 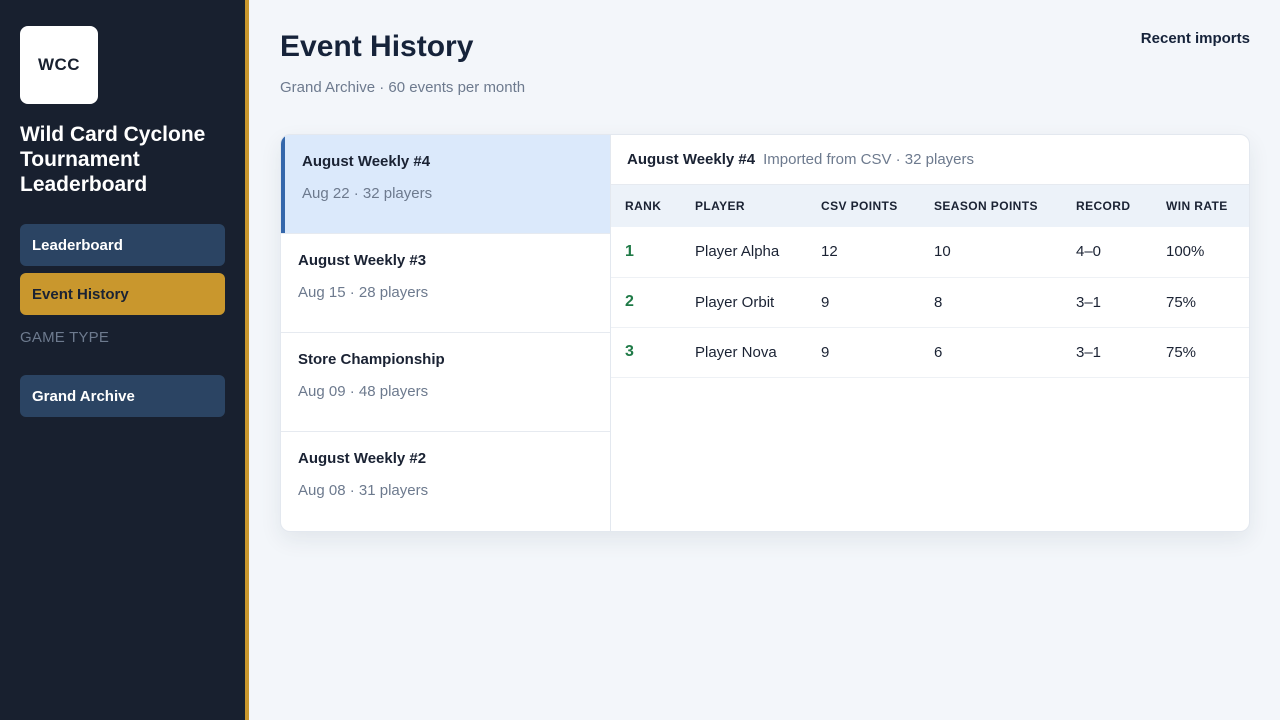 What do you see at coordinates (363, 292) in the screenshot?
I see `event-meta: Aug 15 · 28 players` at bounding box center [363, 292].